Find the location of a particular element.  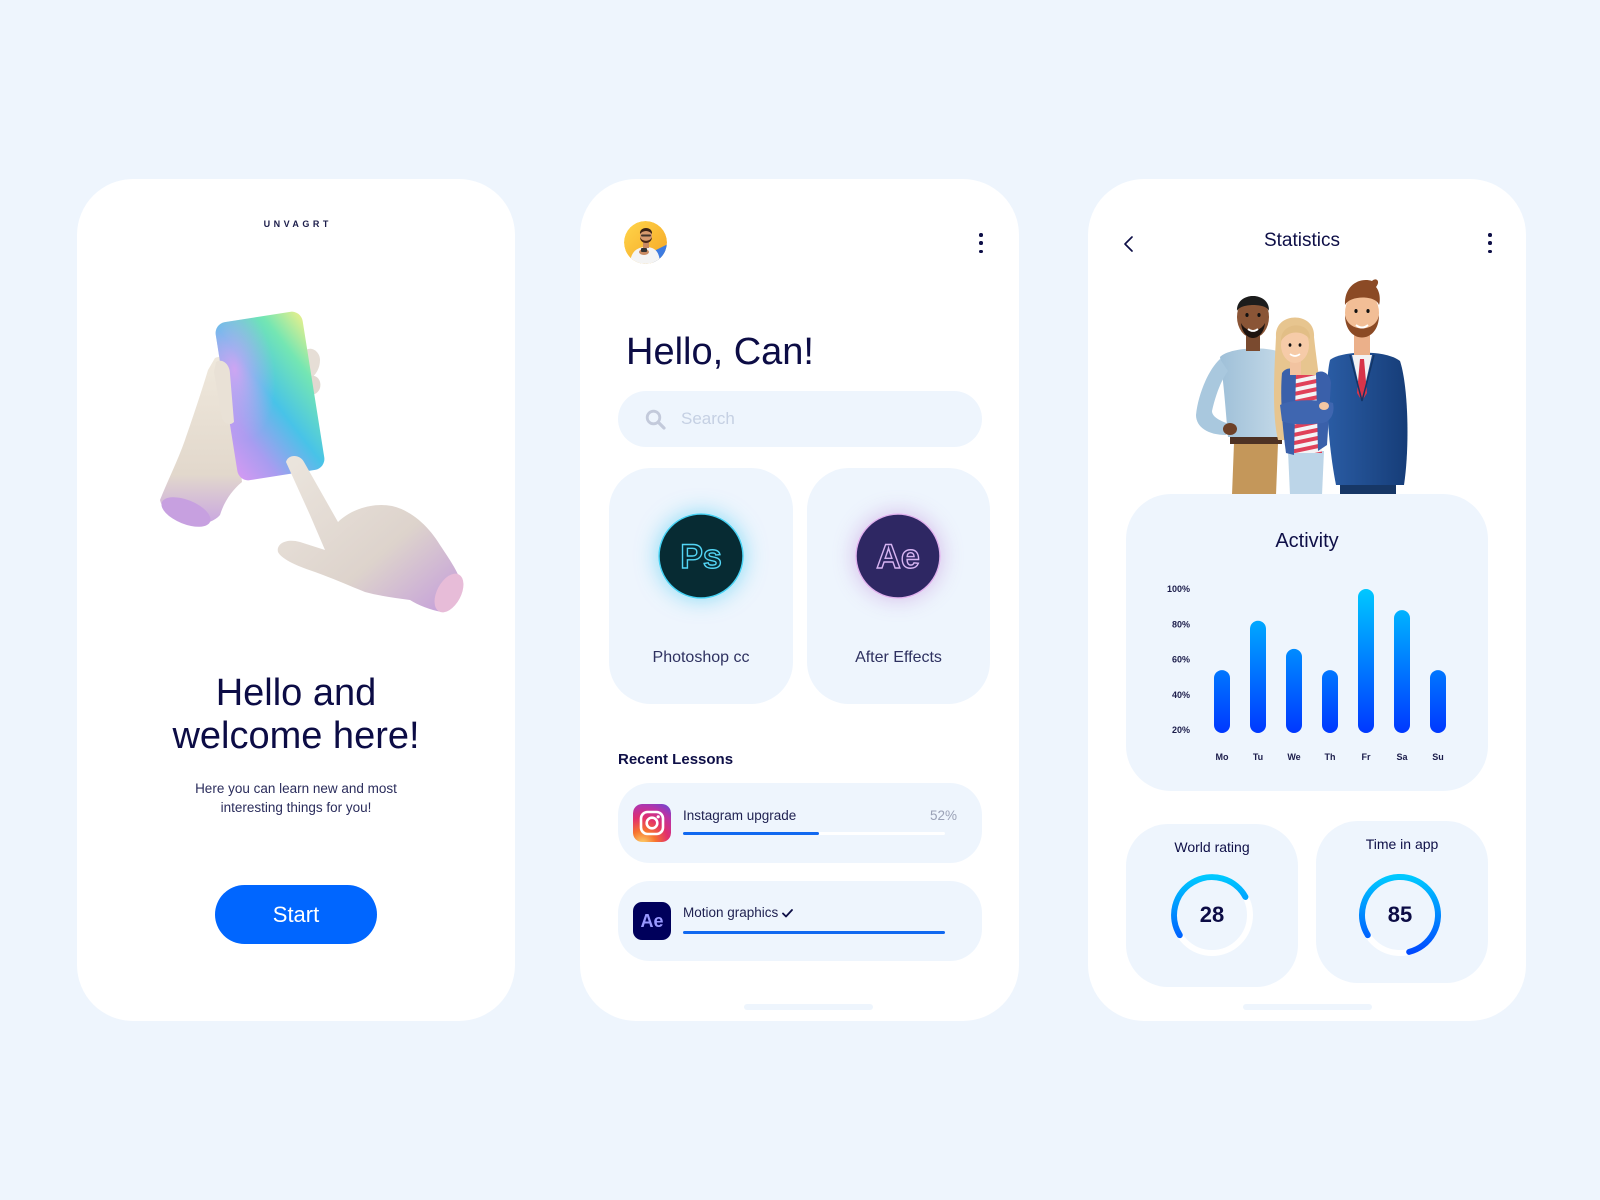

photoshop-icon: Ps is located at coordinates (701, 556).